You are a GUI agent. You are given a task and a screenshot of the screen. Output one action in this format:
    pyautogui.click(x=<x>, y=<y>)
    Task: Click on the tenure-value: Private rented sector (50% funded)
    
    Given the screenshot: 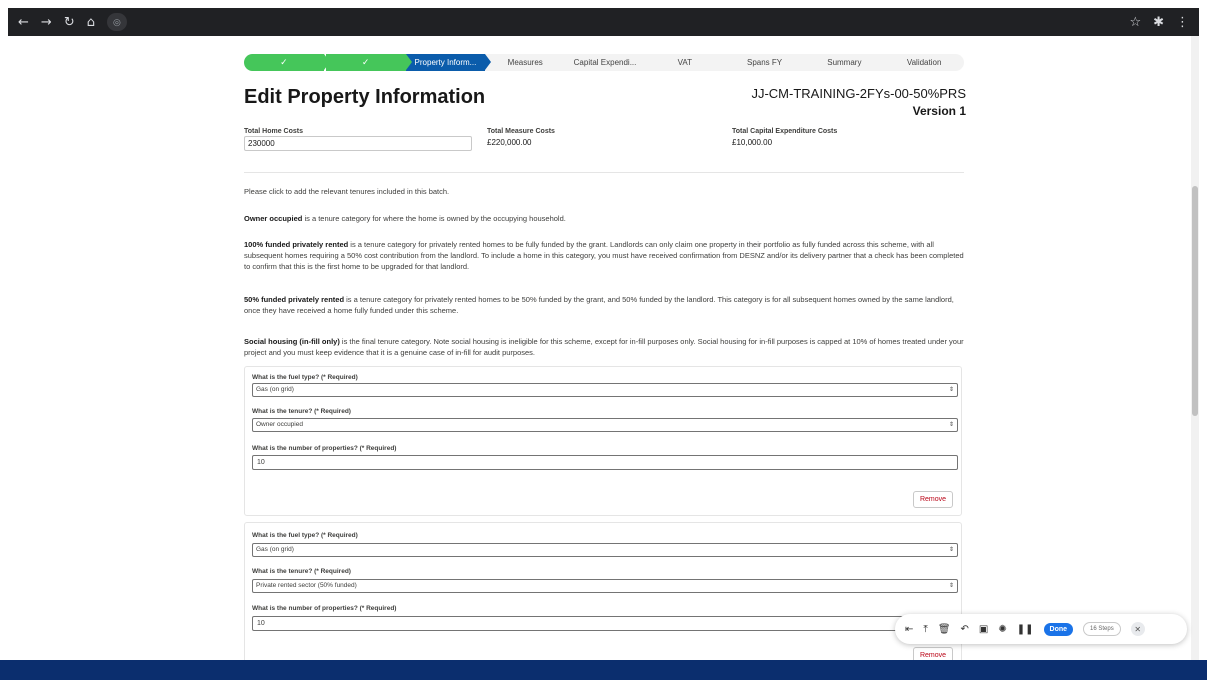 What is the action you would take?
    pyautogui.click(x=306, y=585)
    